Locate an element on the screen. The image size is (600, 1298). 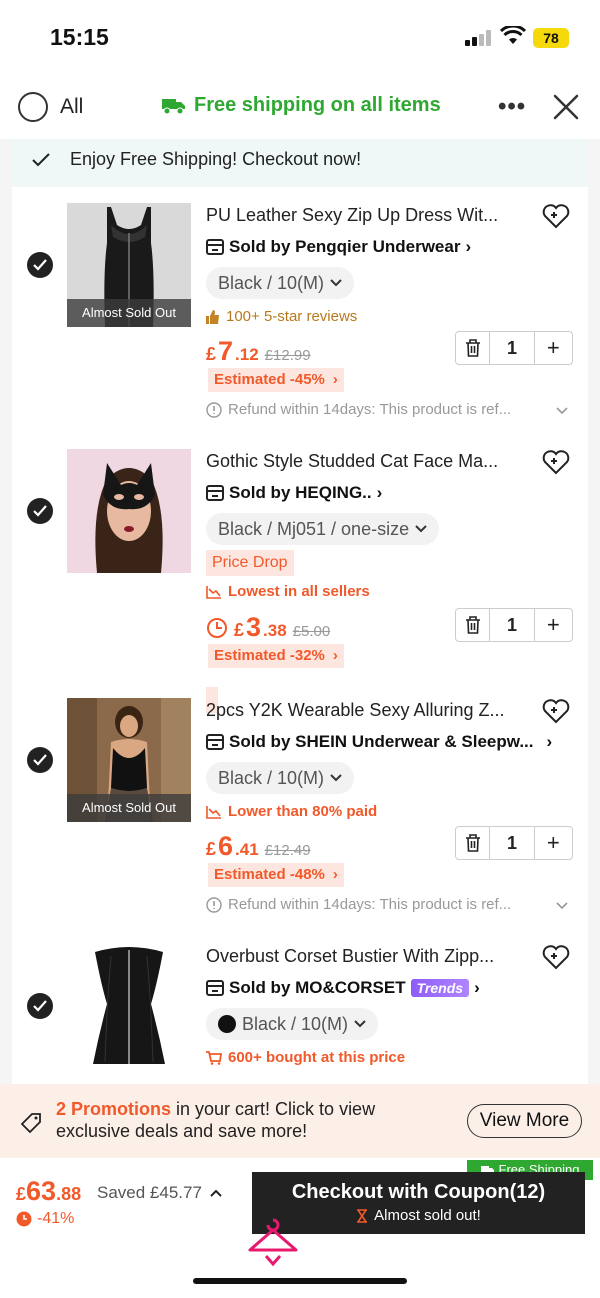
variant-selector: Black / Mj051 / one-size is located at coordinates (323, 529).